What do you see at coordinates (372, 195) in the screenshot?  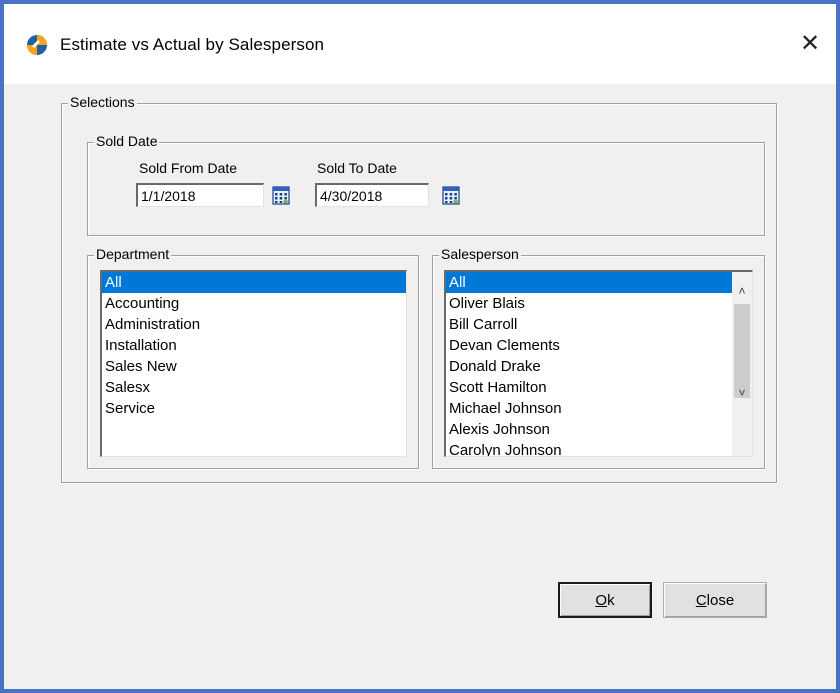 I see `sold-to-date-input` at bounding box center [372, 195].